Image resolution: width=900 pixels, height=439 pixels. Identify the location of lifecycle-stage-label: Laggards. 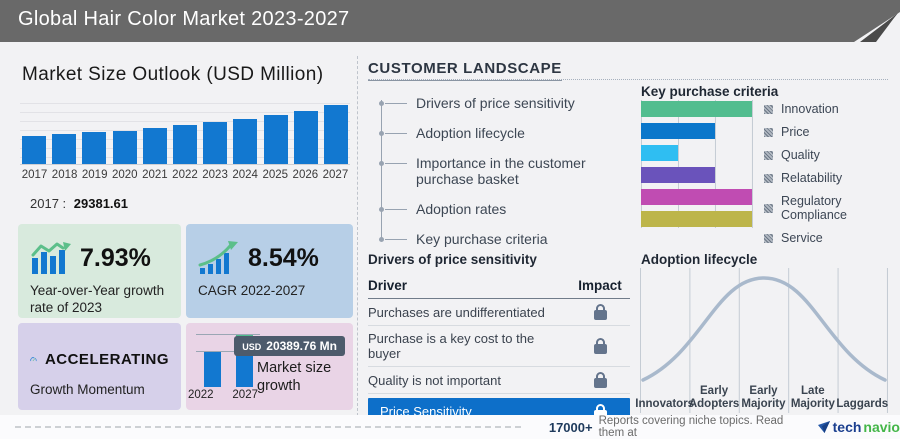
(862, 403).